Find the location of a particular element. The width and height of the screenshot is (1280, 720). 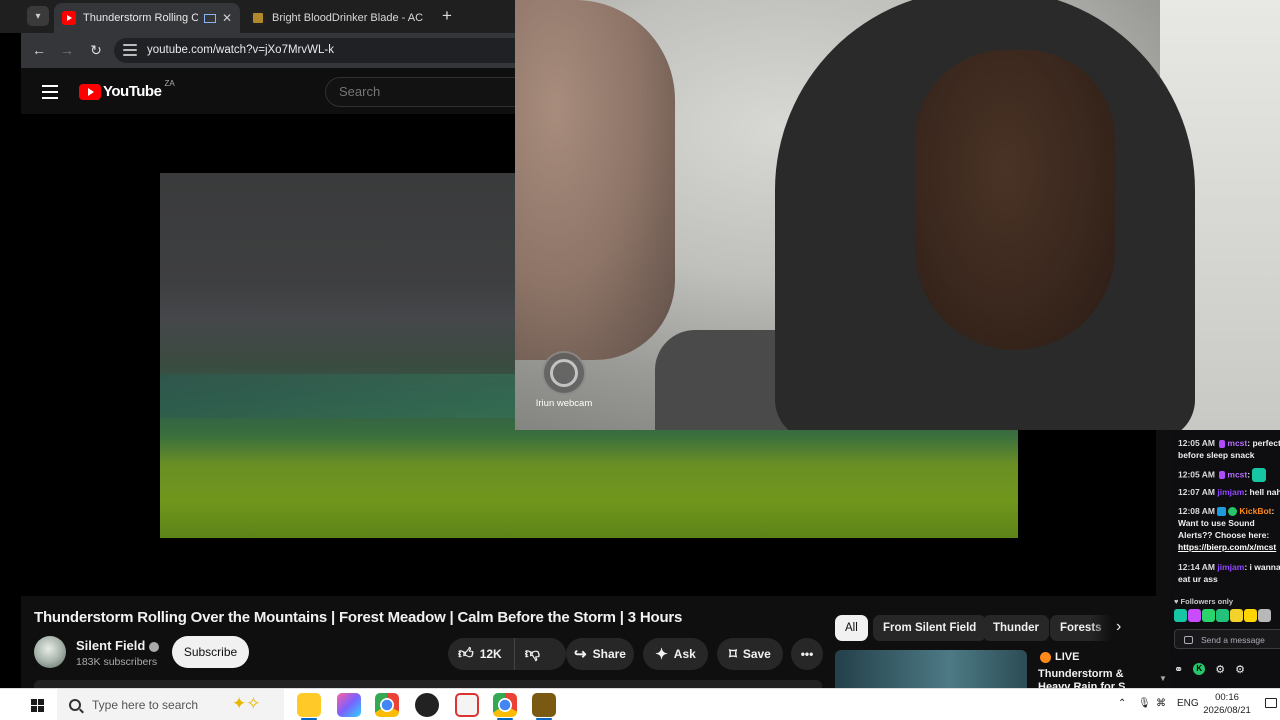

subscriber-count: 183K subscribers is located at coordinates (117, 662).